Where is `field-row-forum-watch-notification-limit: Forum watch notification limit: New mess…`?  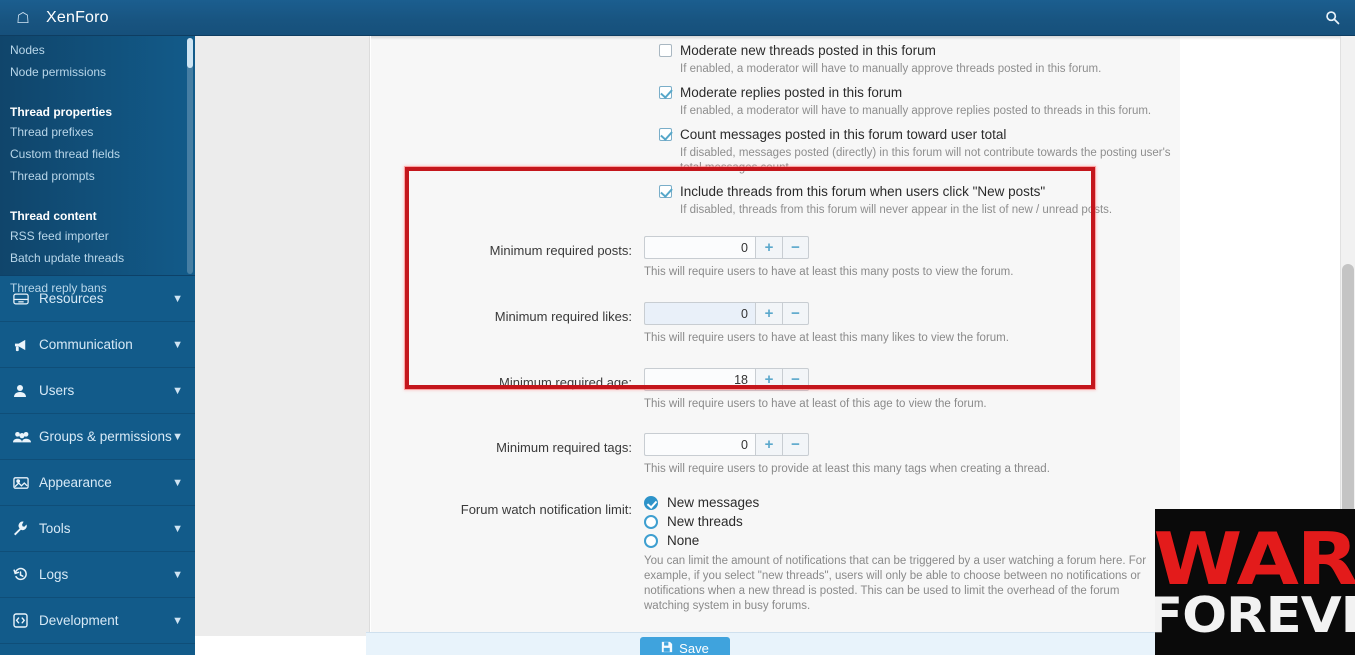
field-row-forum-watch-notification-limit: Forum watch notification limit: New mess… is located at coordinates (775, 555).